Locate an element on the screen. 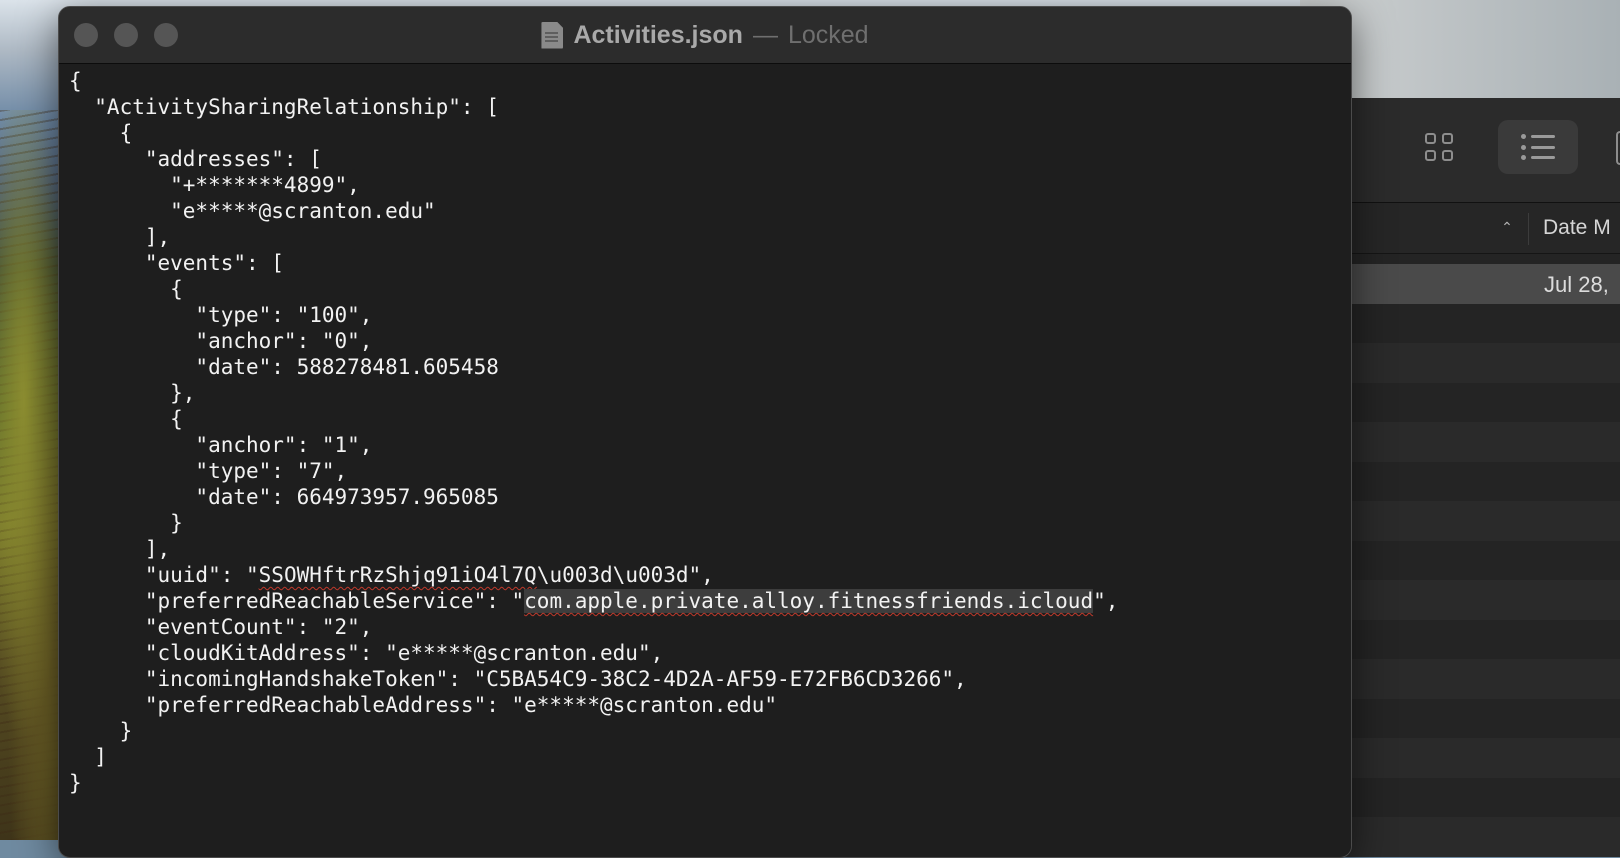 Image resolution: width=1620 pixels, height=858 pixels. finder-file-list: Jul 28, is located at coordinates (1480, 560).